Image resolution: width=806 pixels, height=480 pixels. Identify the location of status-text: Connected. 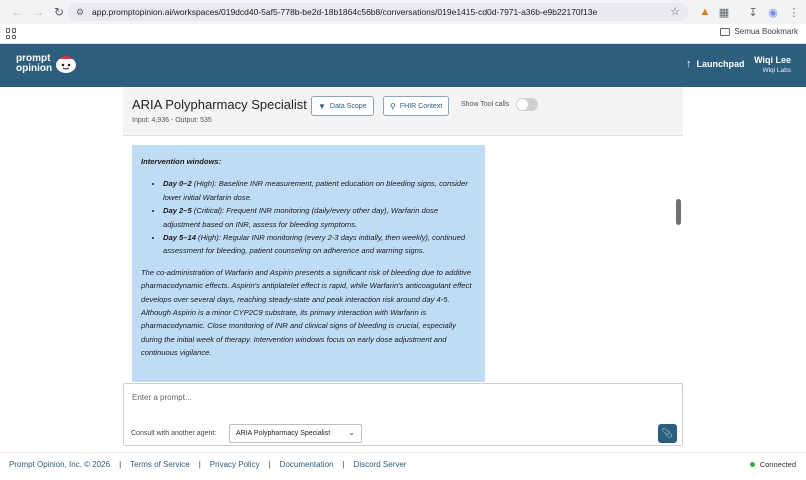
(777, 464).